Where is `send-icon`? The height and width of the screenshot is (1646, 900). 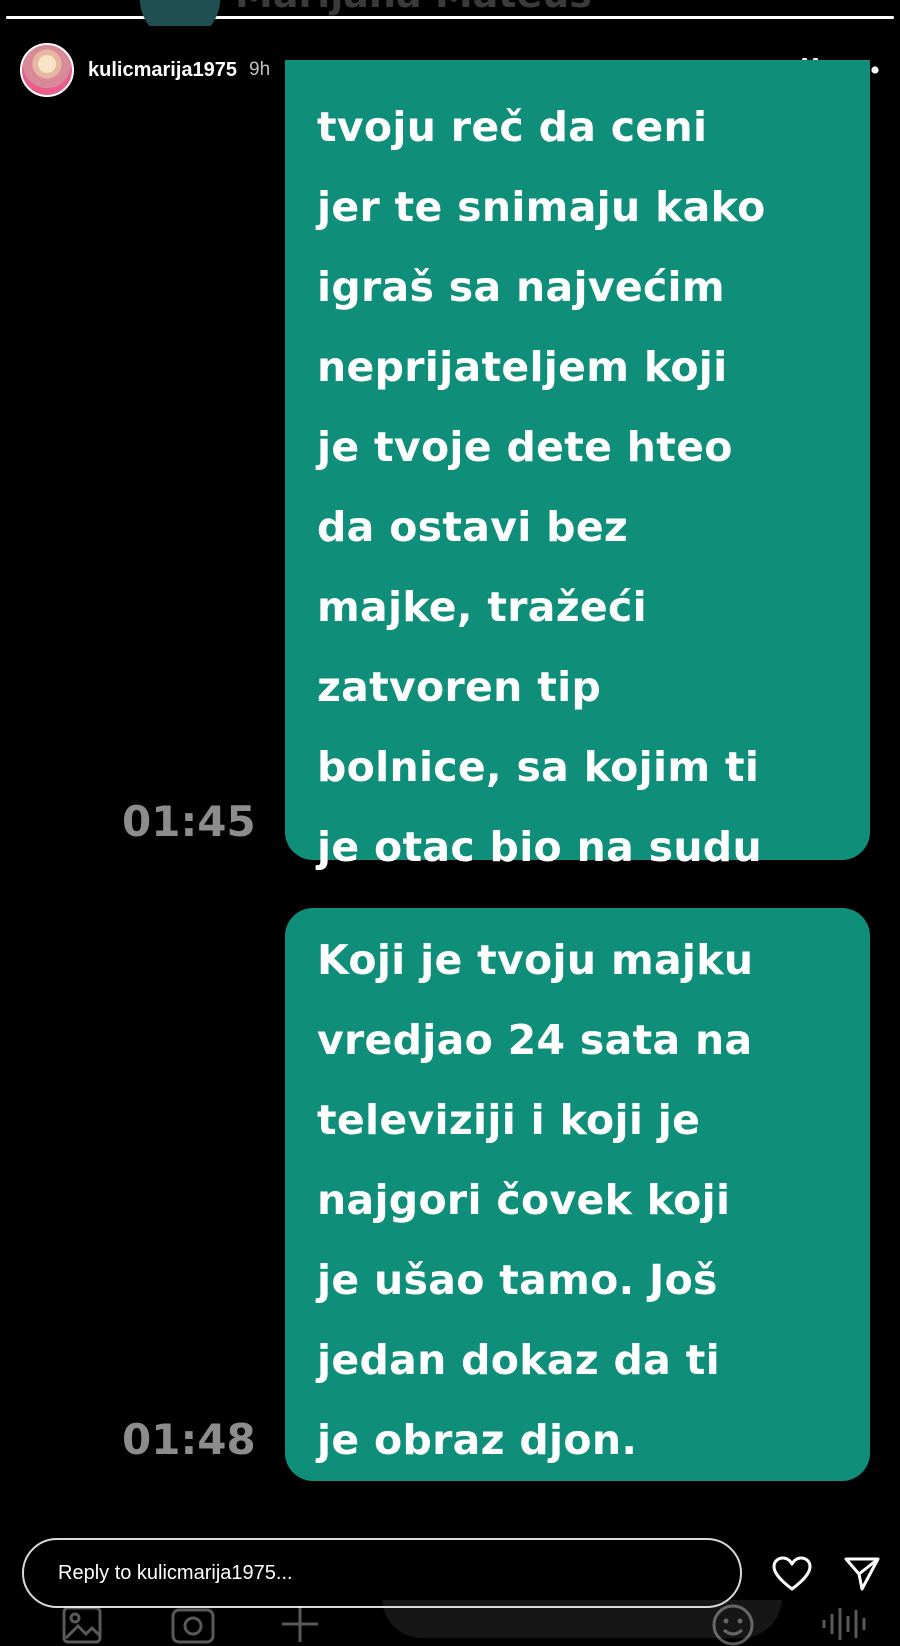 send-icon is located at coordinates (862, 1574).